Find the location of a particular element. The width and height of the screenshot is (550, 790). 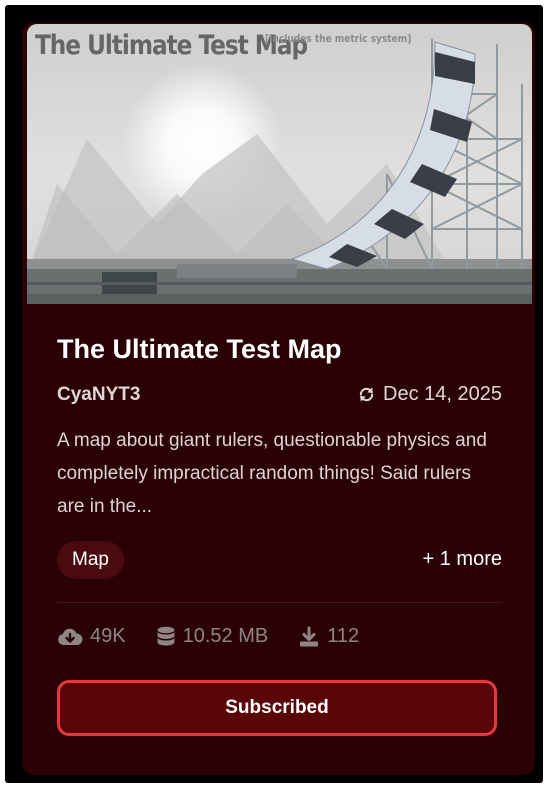

refresh-icon is located at coordinates (366, 394).